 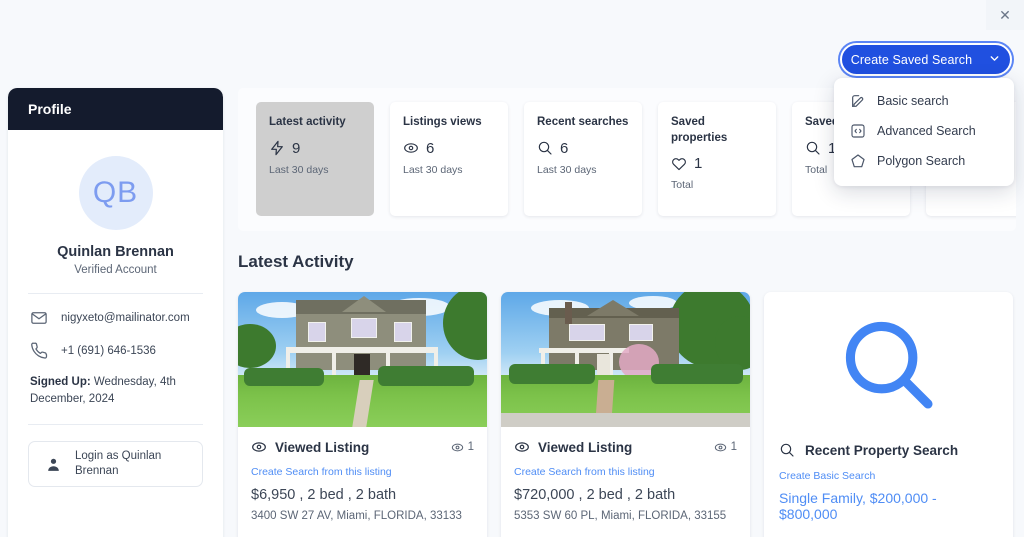 I want to click on create-saved-search-wrapper: Create Saved Search, so click(x=926, y=59).